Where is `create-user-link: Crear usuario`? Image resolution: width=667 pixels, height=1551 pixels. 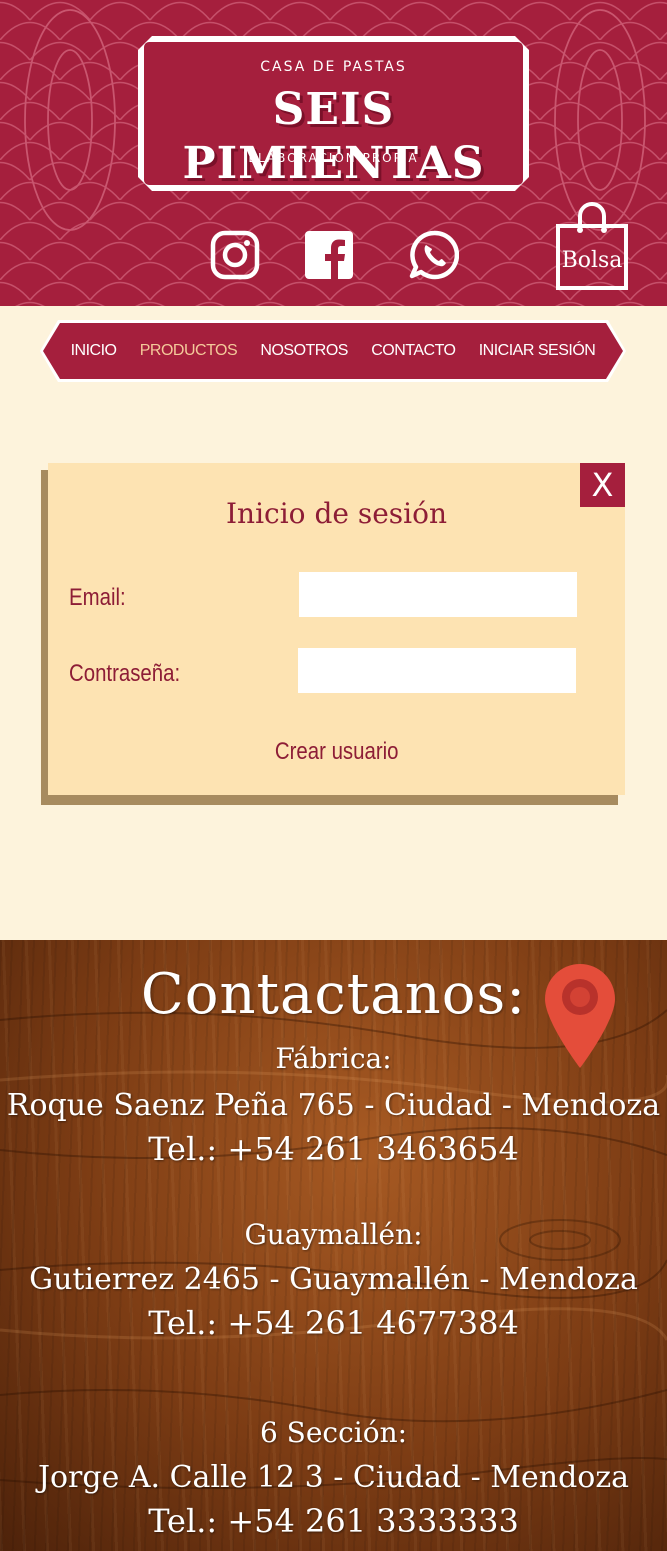
create-user-link: Crear usuario is located at coordinates (336, 752).